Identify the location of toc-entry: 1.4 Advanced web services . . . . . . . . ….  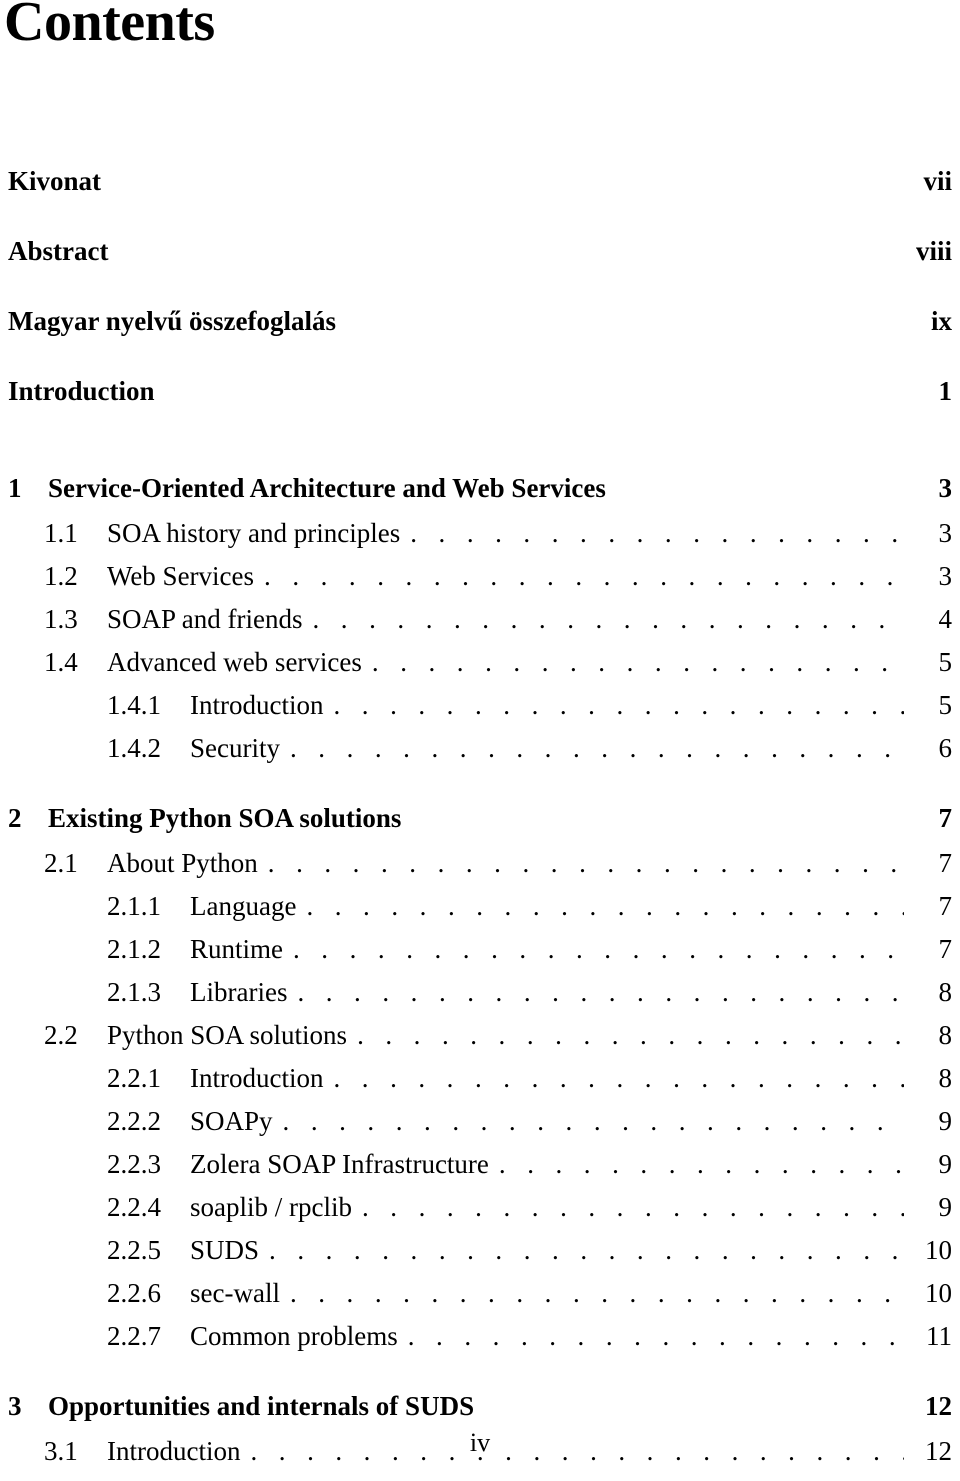
(480, 670).